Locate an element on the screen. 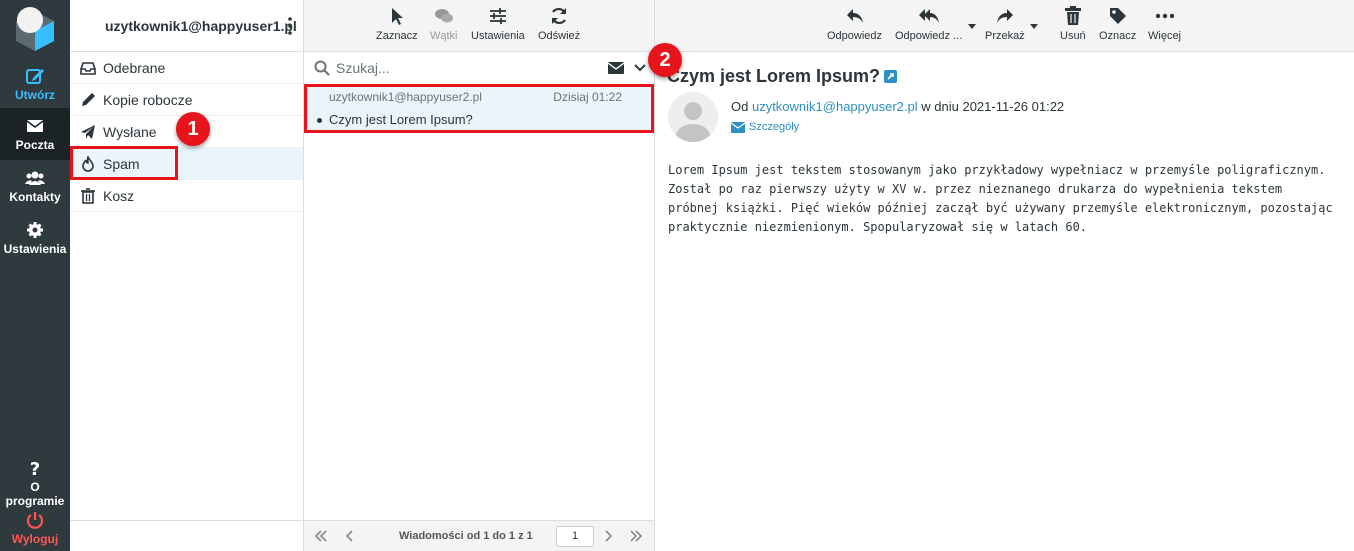 This screenshot has height=551, width=1354. sliders-icon is located at coordinates (497, 16).